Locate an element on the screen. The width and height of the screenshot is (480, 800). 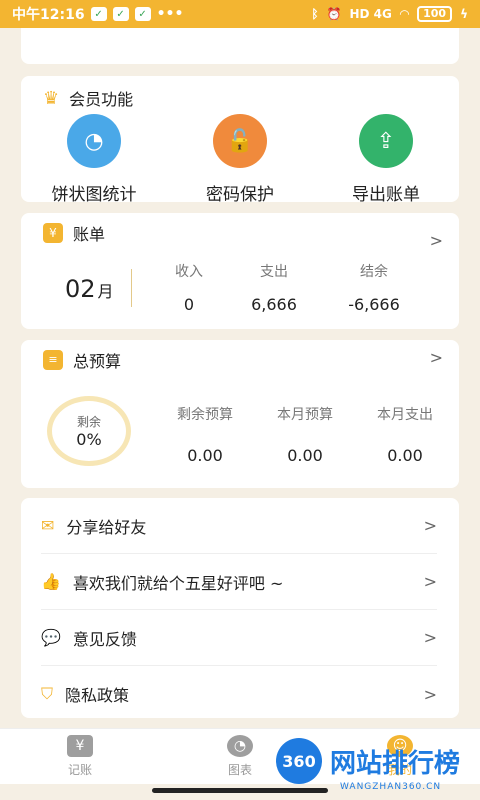
chart-icon: ◔ is located at coordinates (240, 746).